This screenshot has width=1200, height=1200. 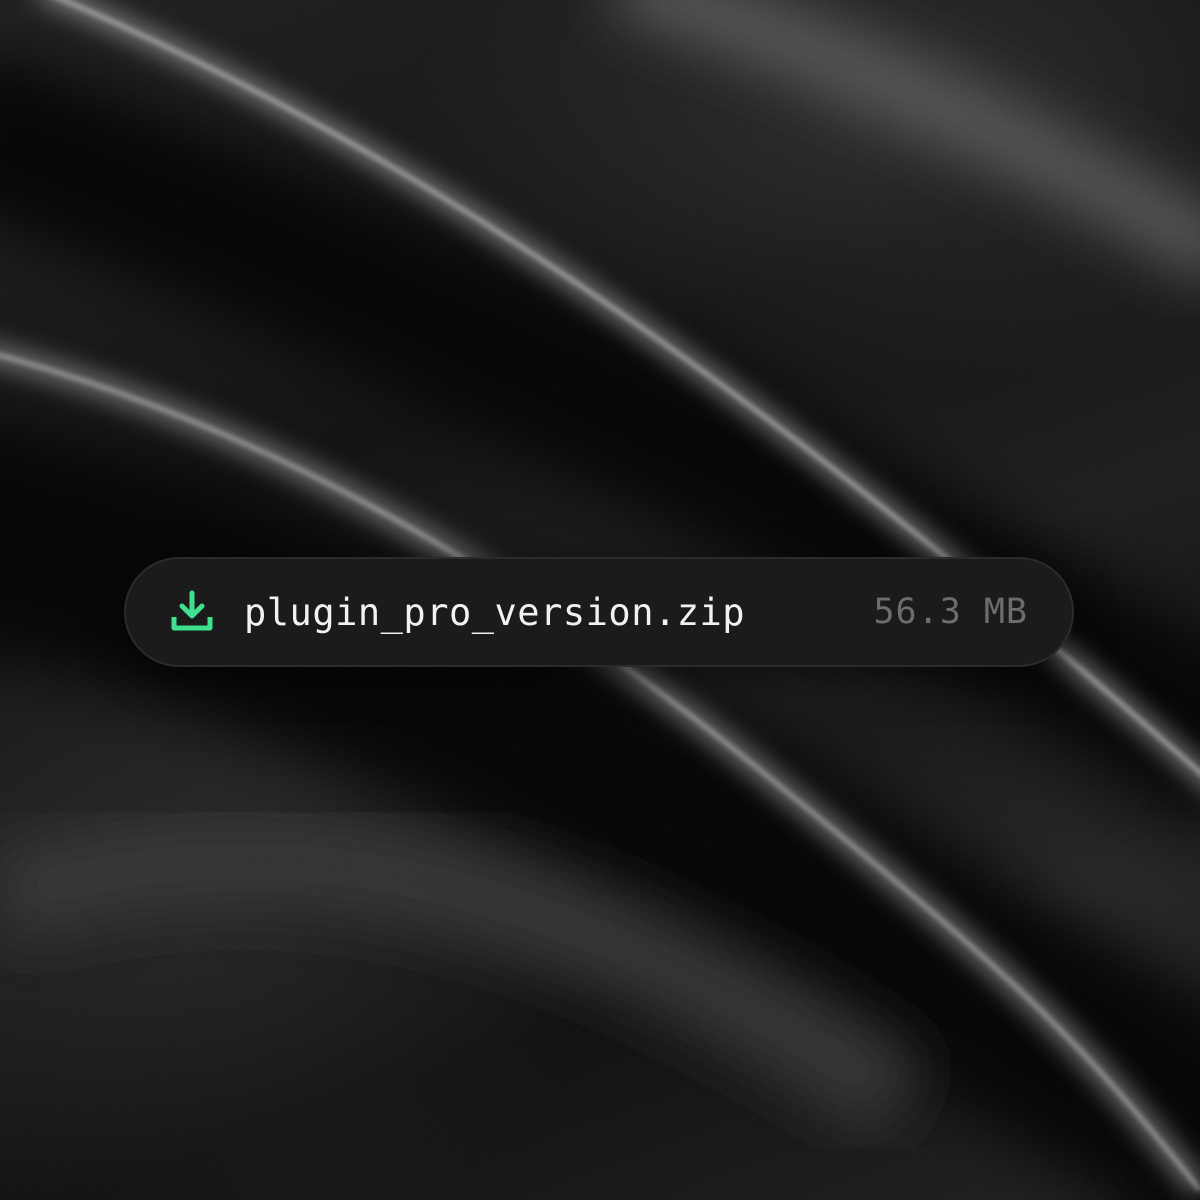 I want to click on download-item: plugin_pro_version.zip 56.3 MB, so click(x=599, y=612).